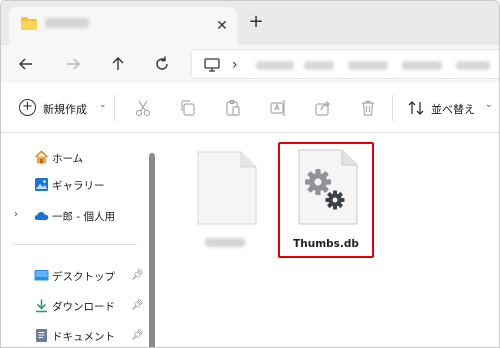  I want to click on clipboard-icon, so click(233, 107).